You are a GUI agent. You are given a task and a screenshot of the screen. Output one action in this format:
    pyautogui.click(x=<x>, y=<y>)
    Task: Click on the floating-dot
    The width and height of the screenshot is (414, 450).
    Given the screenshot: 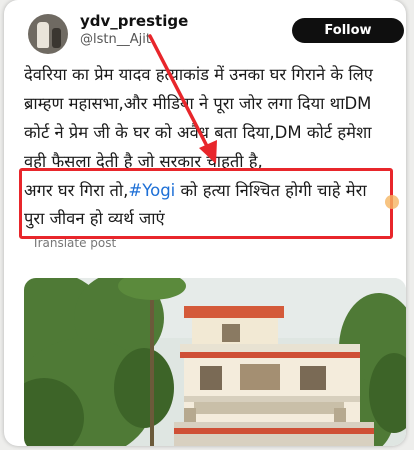 What is the action you would take?
    pyautogui.click(x=392, y=202)
    